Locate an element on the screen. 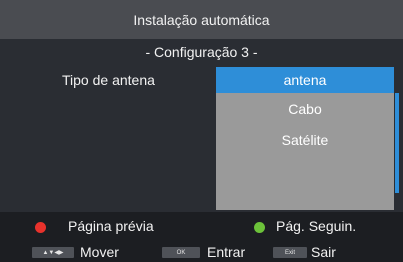  option-label: Satélite is located at coordinates (305, 140).